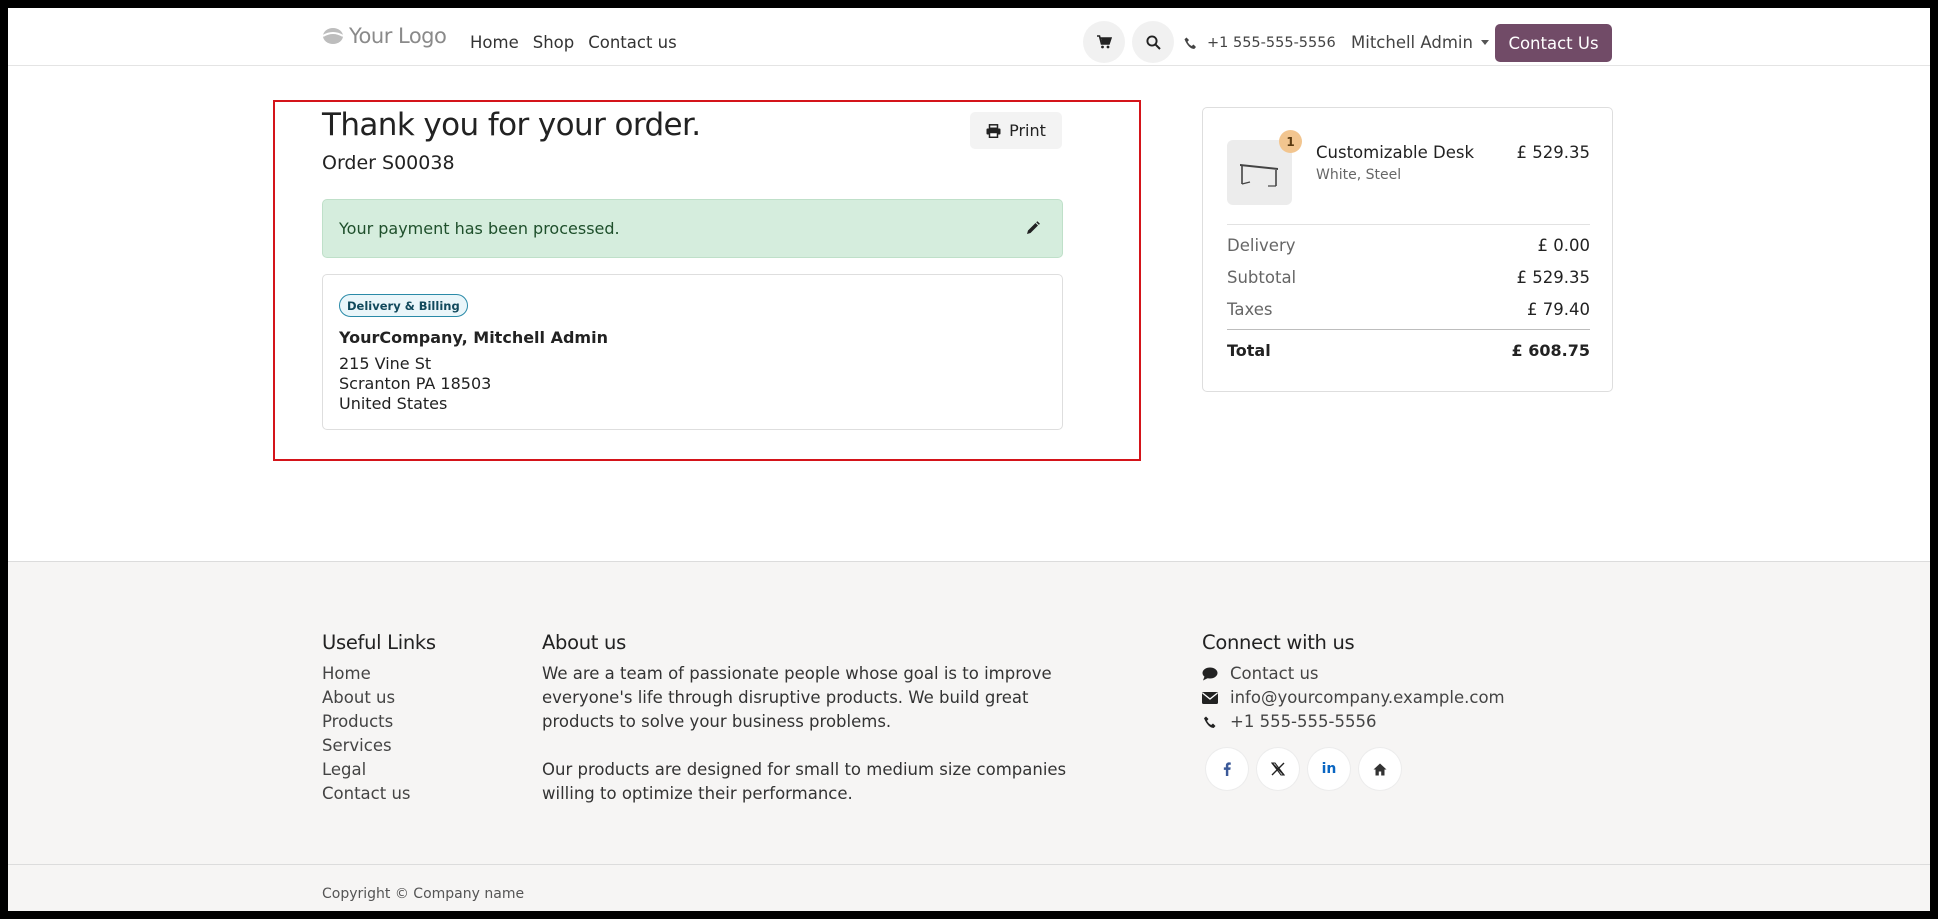  Describe the element at coordinates (1380, 769) in the screenshot. I see `home-icon` at that location.